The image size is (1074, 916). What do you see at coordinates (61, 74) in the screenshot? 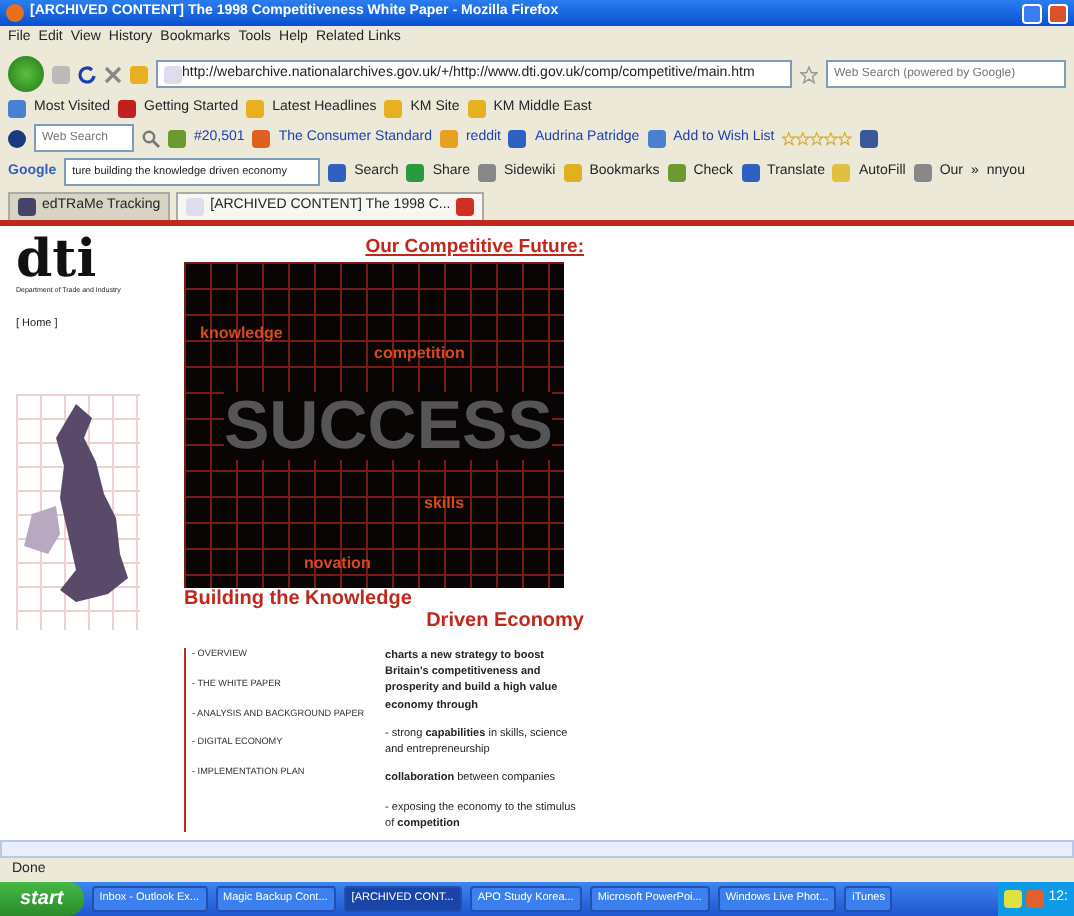
I see `forward-button` at bounding box center [61, 74].